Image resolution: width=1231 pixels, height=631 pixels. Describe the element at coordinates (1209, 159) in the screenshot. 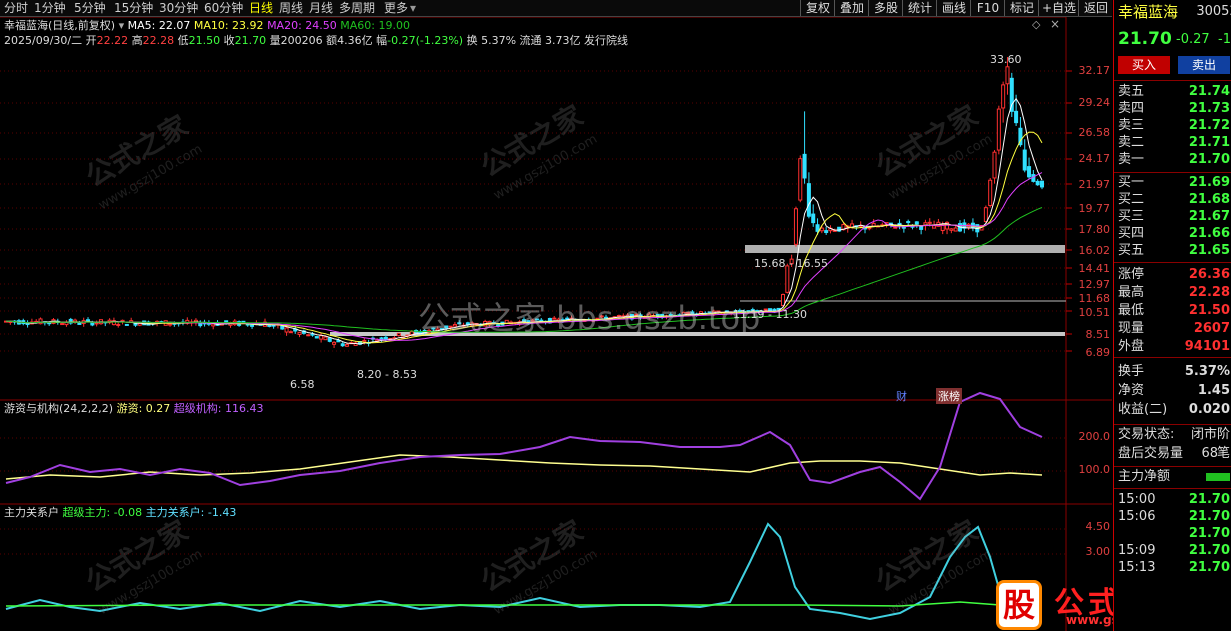

I see `sell-level-value: 21.70` at that location.